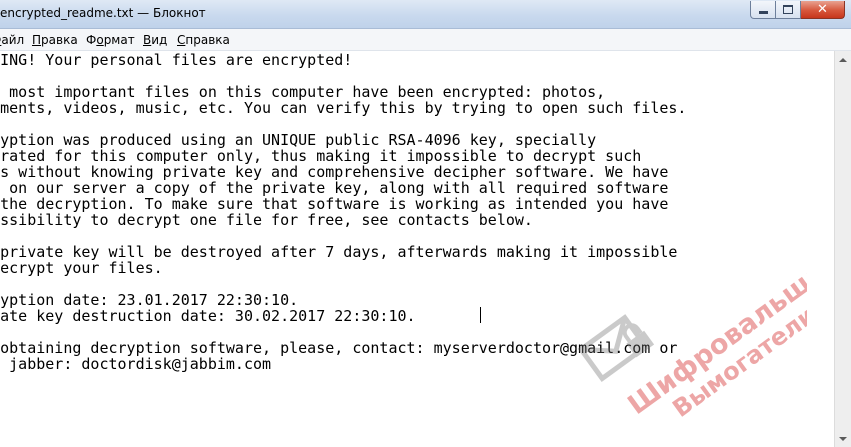  Describe the element at coordinates (119, 40) in the screenshot. I see `menu-format-rest: рмат` at that location.